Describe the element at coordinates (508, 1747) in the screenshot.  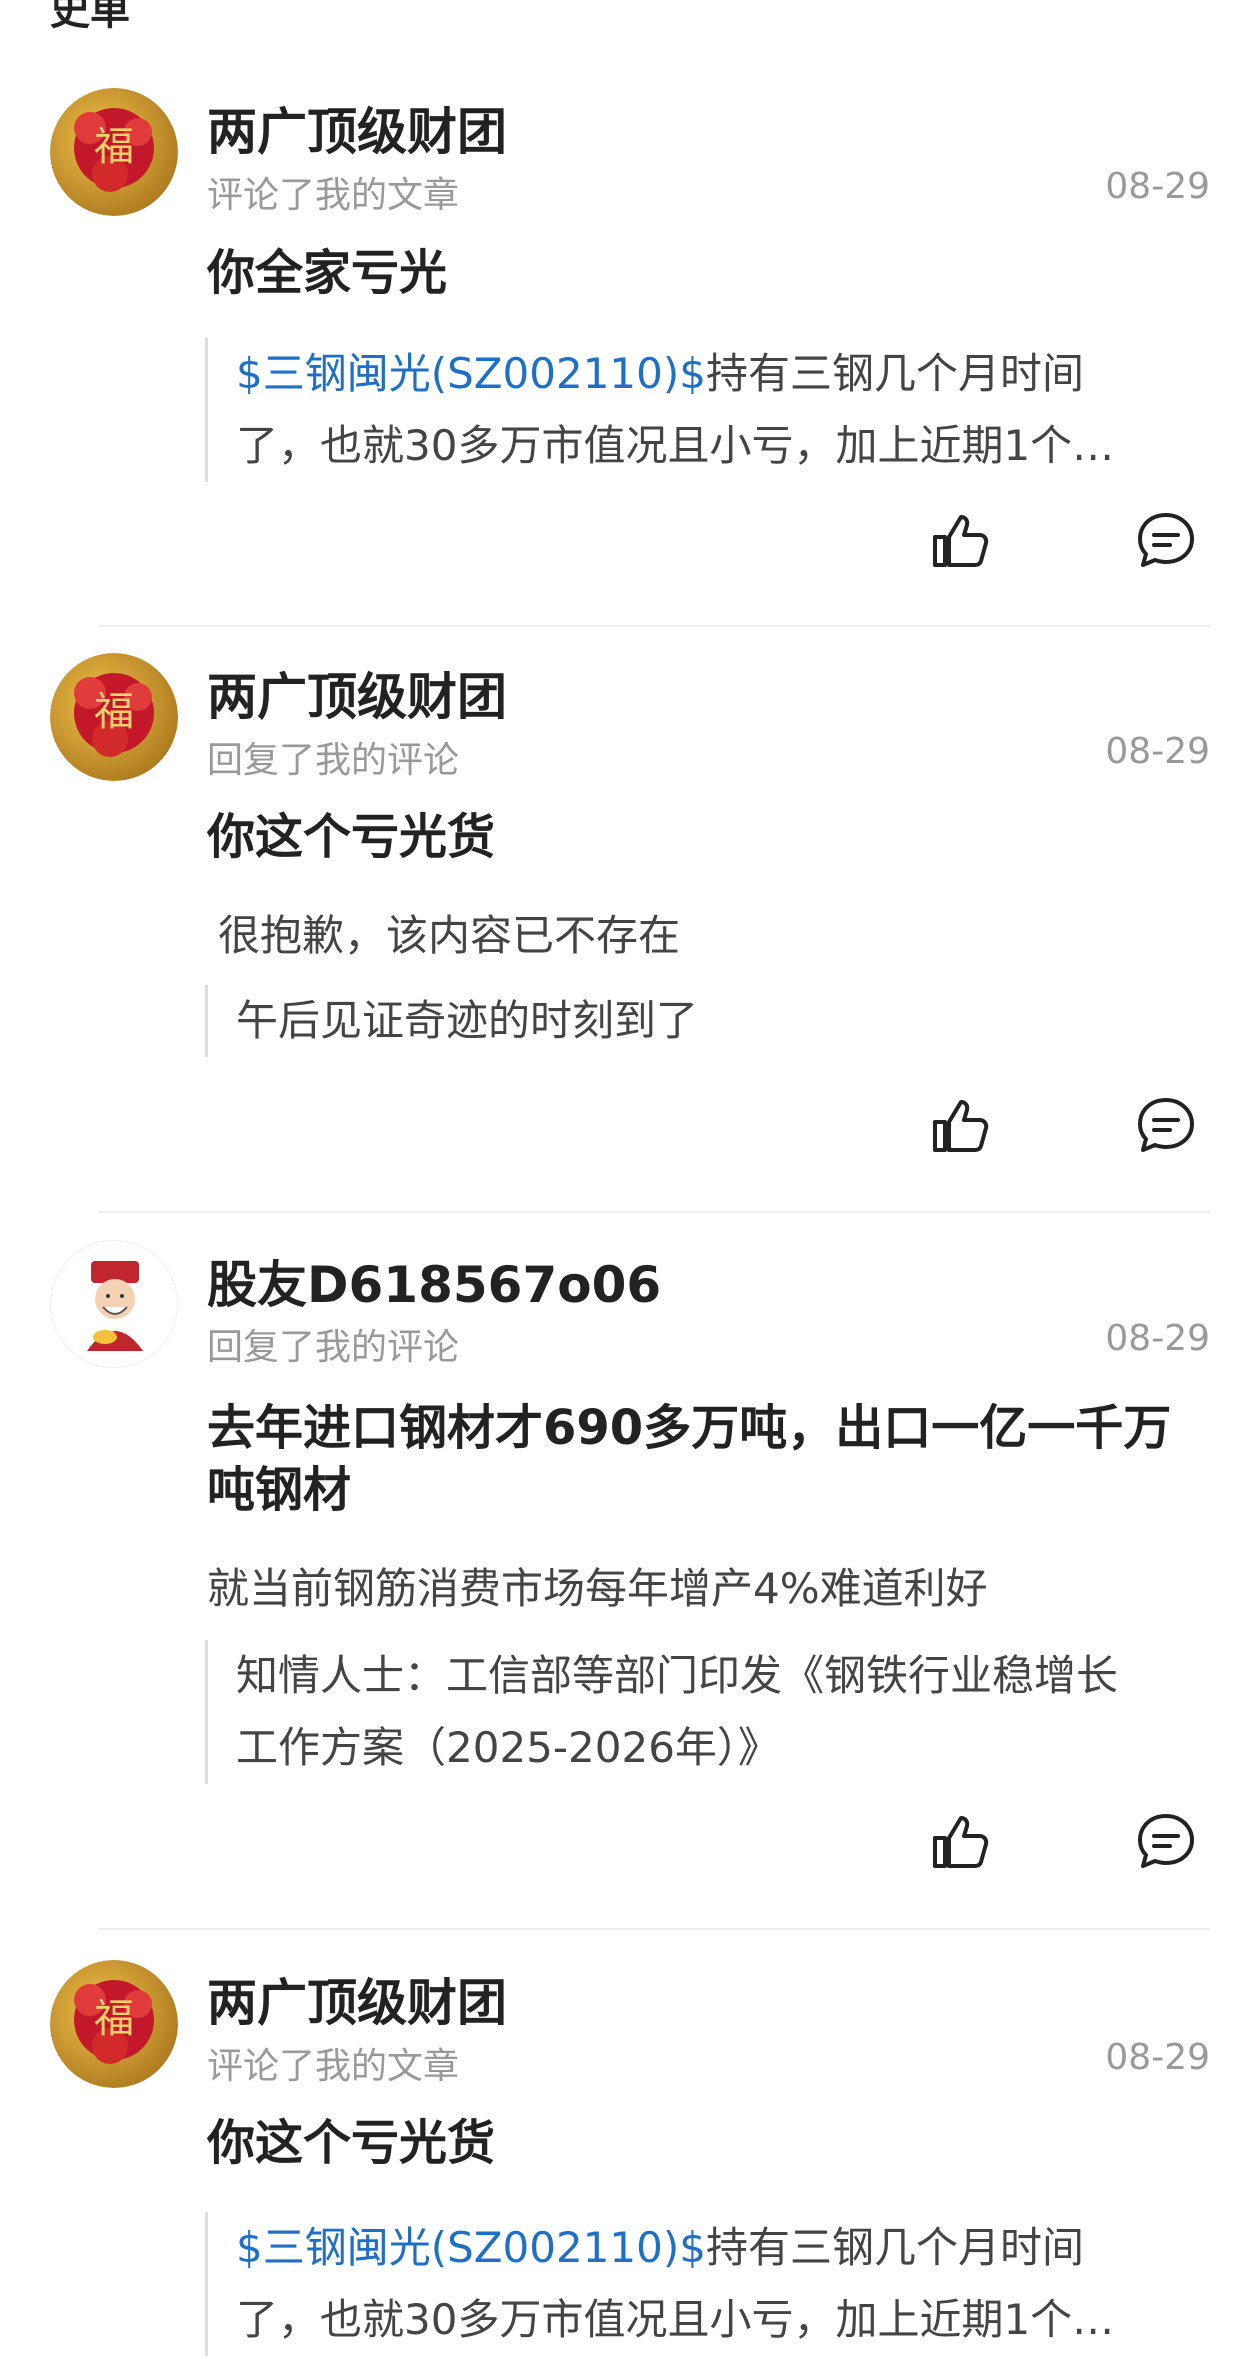
I see `quote-text-line2: 工作方案（2025-2026年）》` at that location.